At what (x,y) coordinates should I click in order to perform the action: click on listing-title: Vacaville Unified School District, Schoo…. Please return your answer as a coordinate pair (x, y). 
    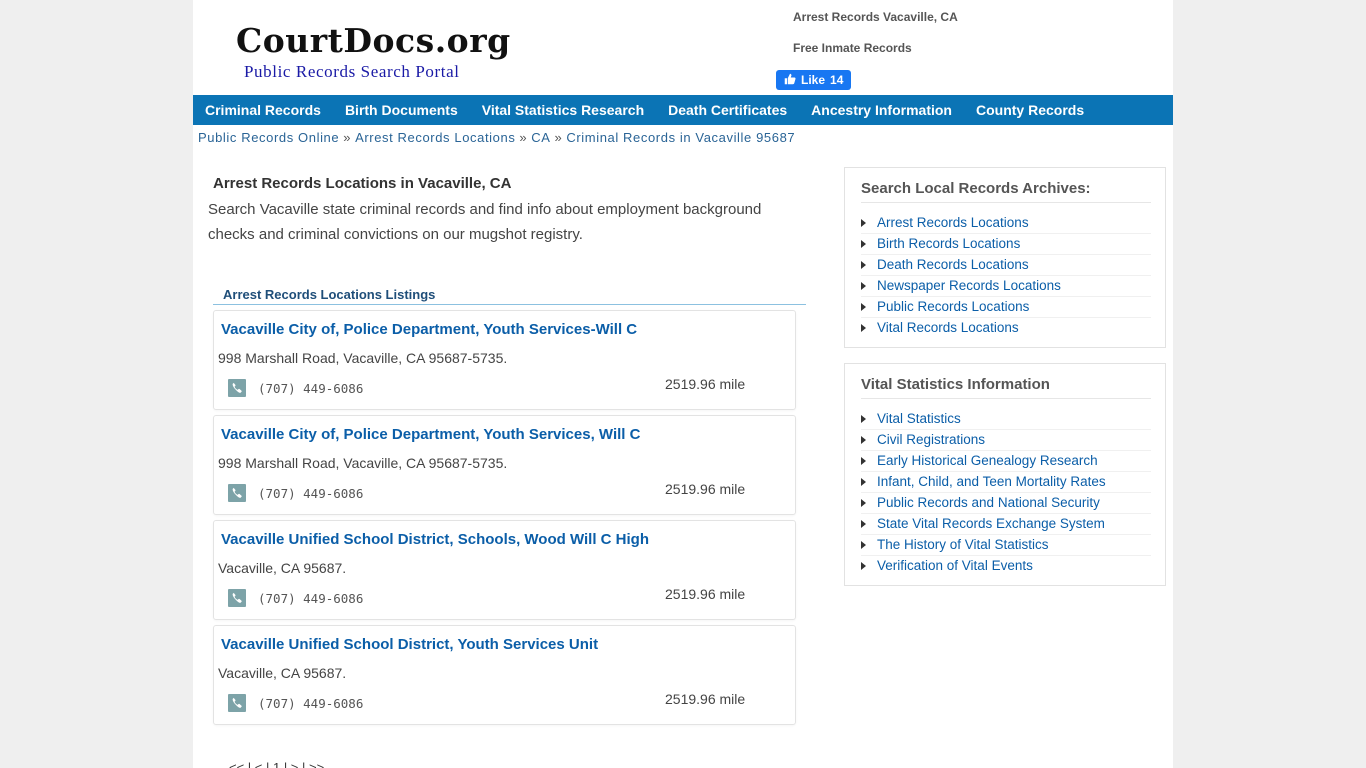
    Looking at the image, I should click on (435, 539).